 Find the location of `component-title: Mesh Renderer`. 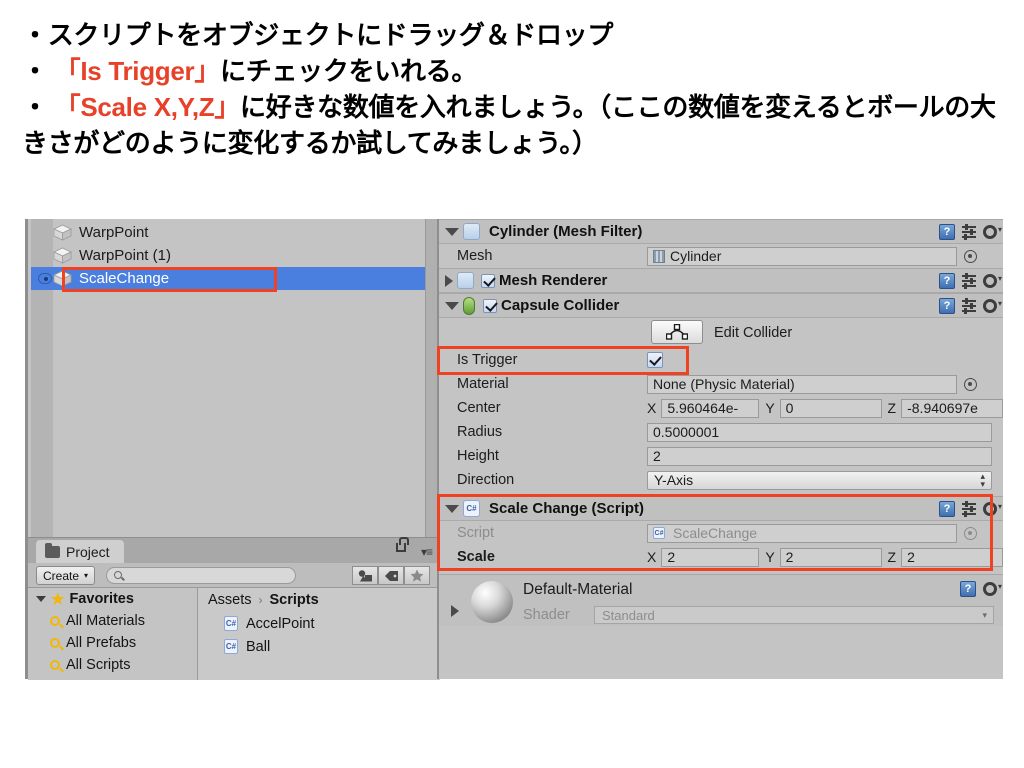

component-title: Mesh Renderer is located at coordinates (553, 280).